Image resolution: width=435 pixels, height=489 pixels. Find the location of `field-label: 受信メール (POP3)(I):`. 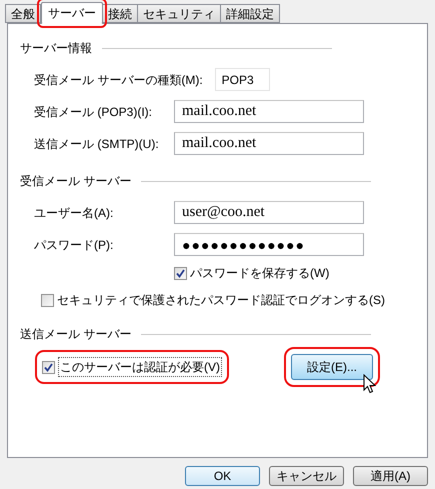

field-label: 受信メール (POP3)(I): is located at coordinates (94, 112).